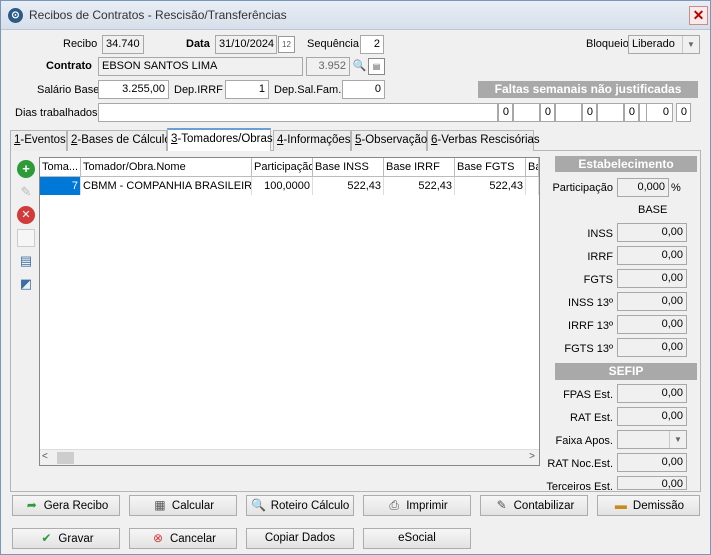  I want to click on contrato-code-field: 3.952, so click(328, 66).